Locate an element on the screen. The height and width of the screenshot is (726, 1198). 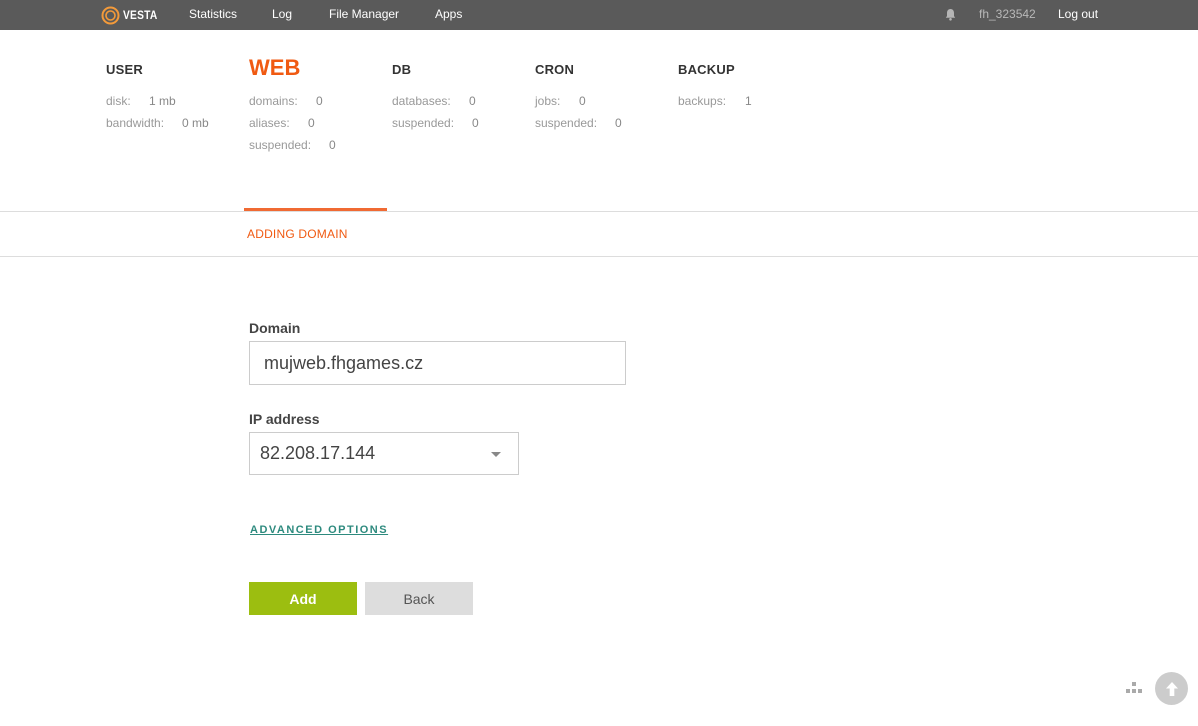
nav-file-manager: File Manager is located at coordinates (364, 14).